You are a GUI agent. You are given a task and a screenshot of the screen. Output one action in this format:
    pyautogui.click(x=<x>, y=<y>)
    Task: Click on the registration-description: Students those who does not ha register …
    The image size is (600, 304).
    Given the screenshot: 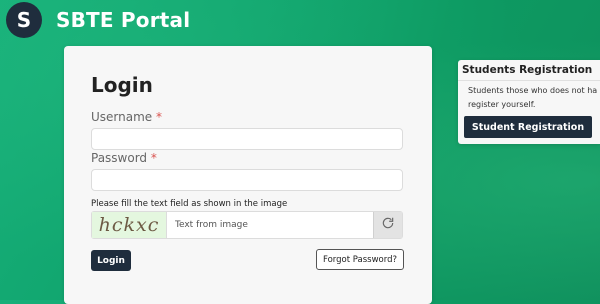 What is the action you would take?
    pyautogui.click(x=533, y=97)
    